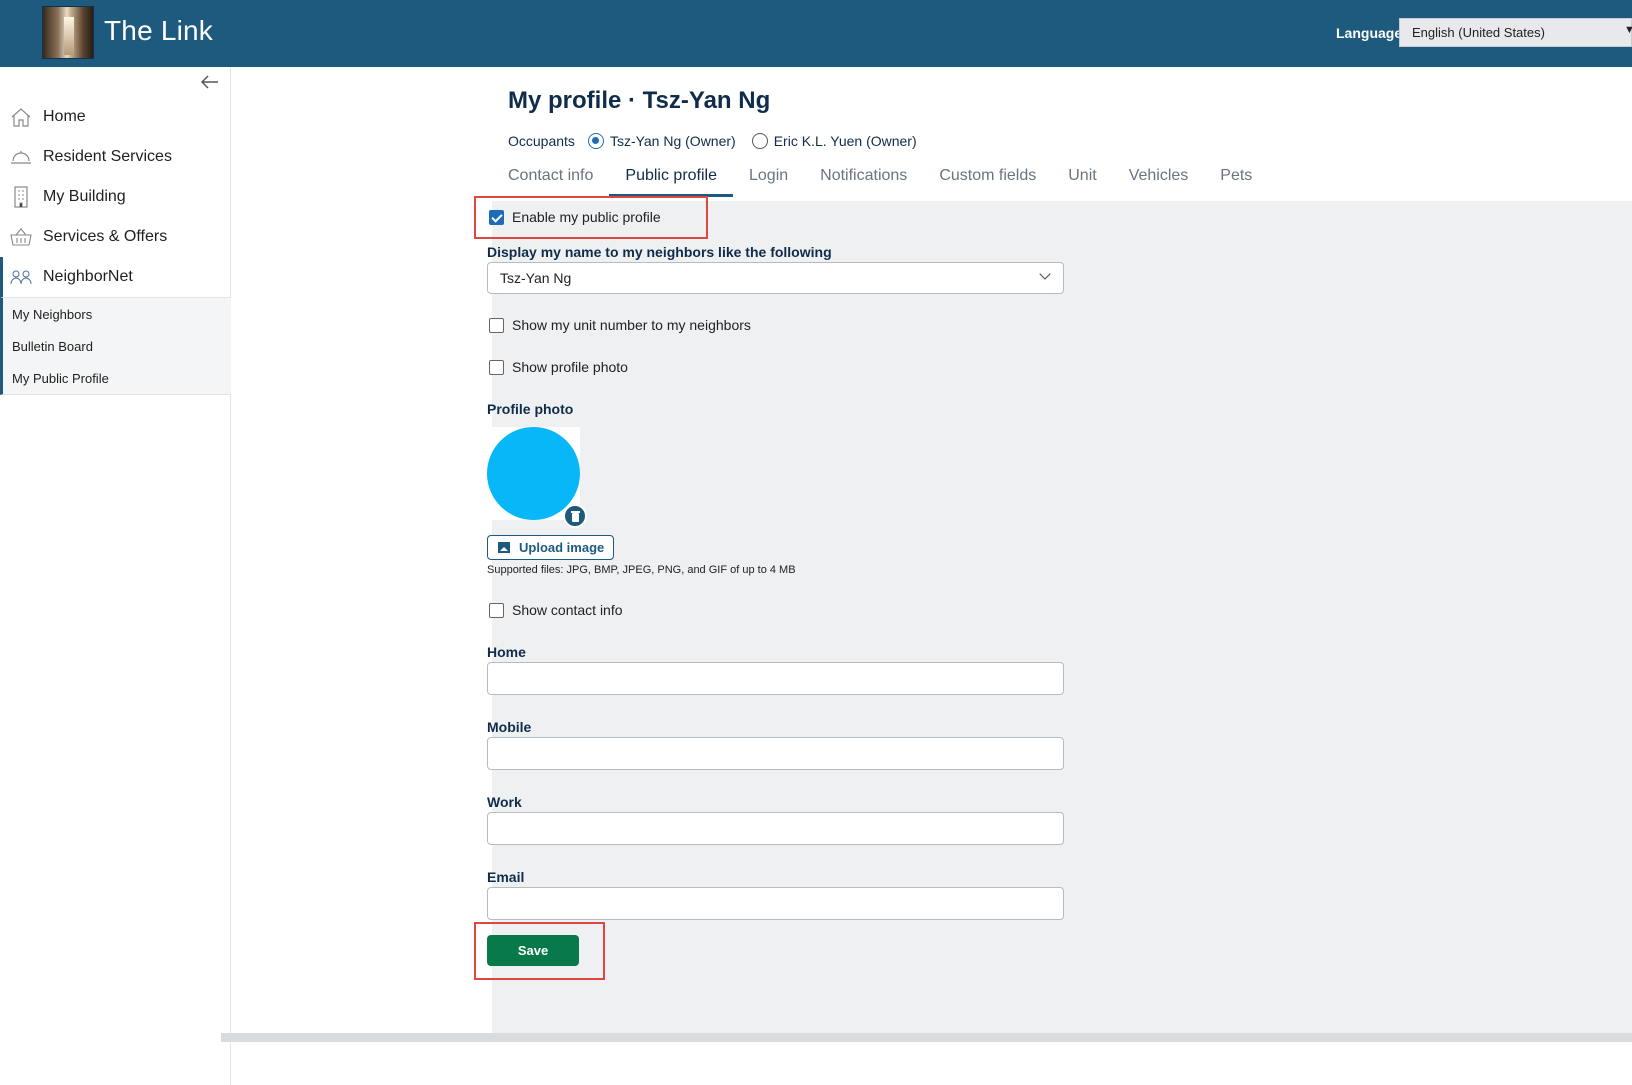  Describe the element at coordinates (530, 409) in the screenshot. I see `profile-photo-label: Profile photo` at that location.